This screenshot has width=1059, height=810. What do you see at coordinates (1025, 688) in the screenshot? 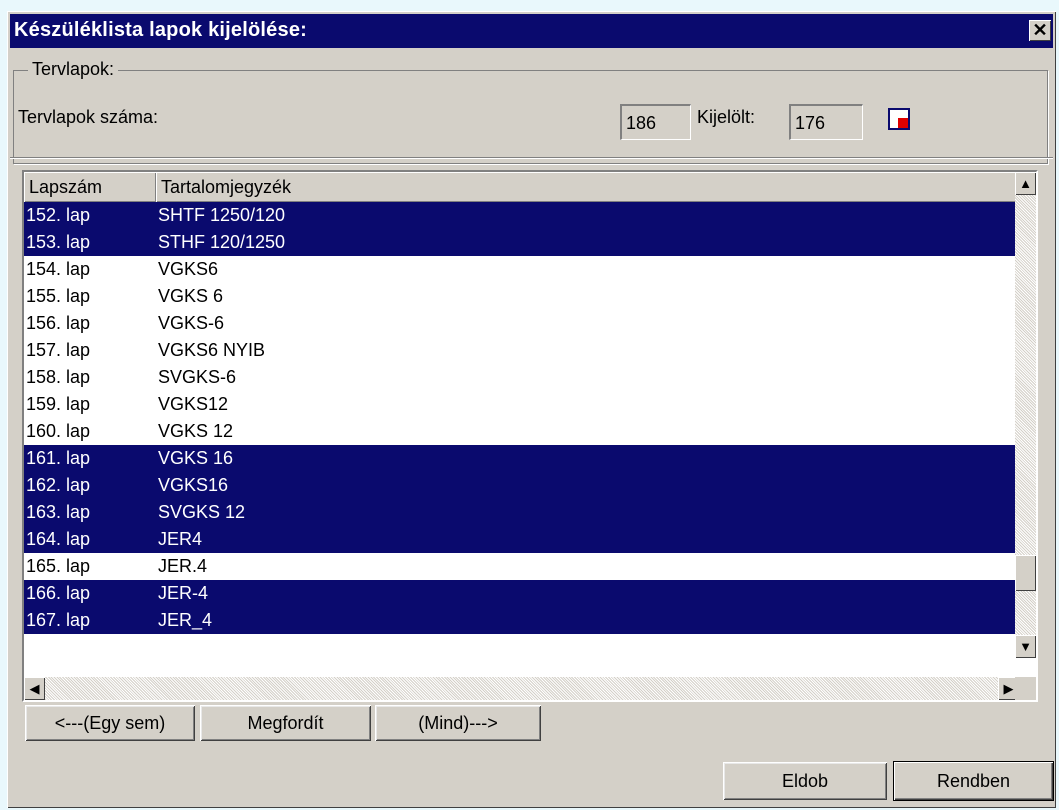
I see `scrollbar-corner` at bounding box center [1025, 688].